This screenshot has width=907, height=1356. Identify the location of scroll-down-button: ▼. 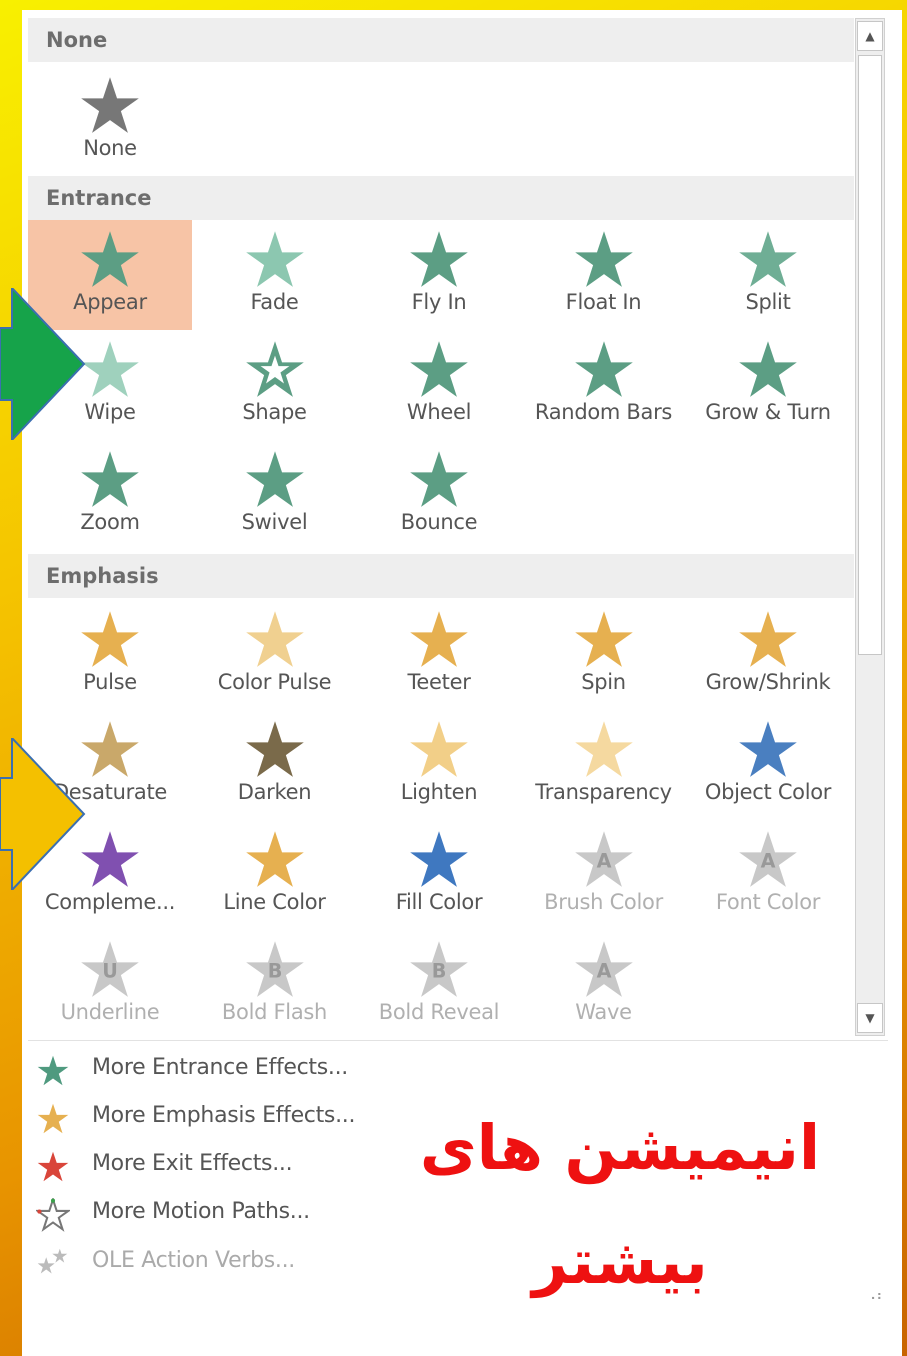
(870, 1018).